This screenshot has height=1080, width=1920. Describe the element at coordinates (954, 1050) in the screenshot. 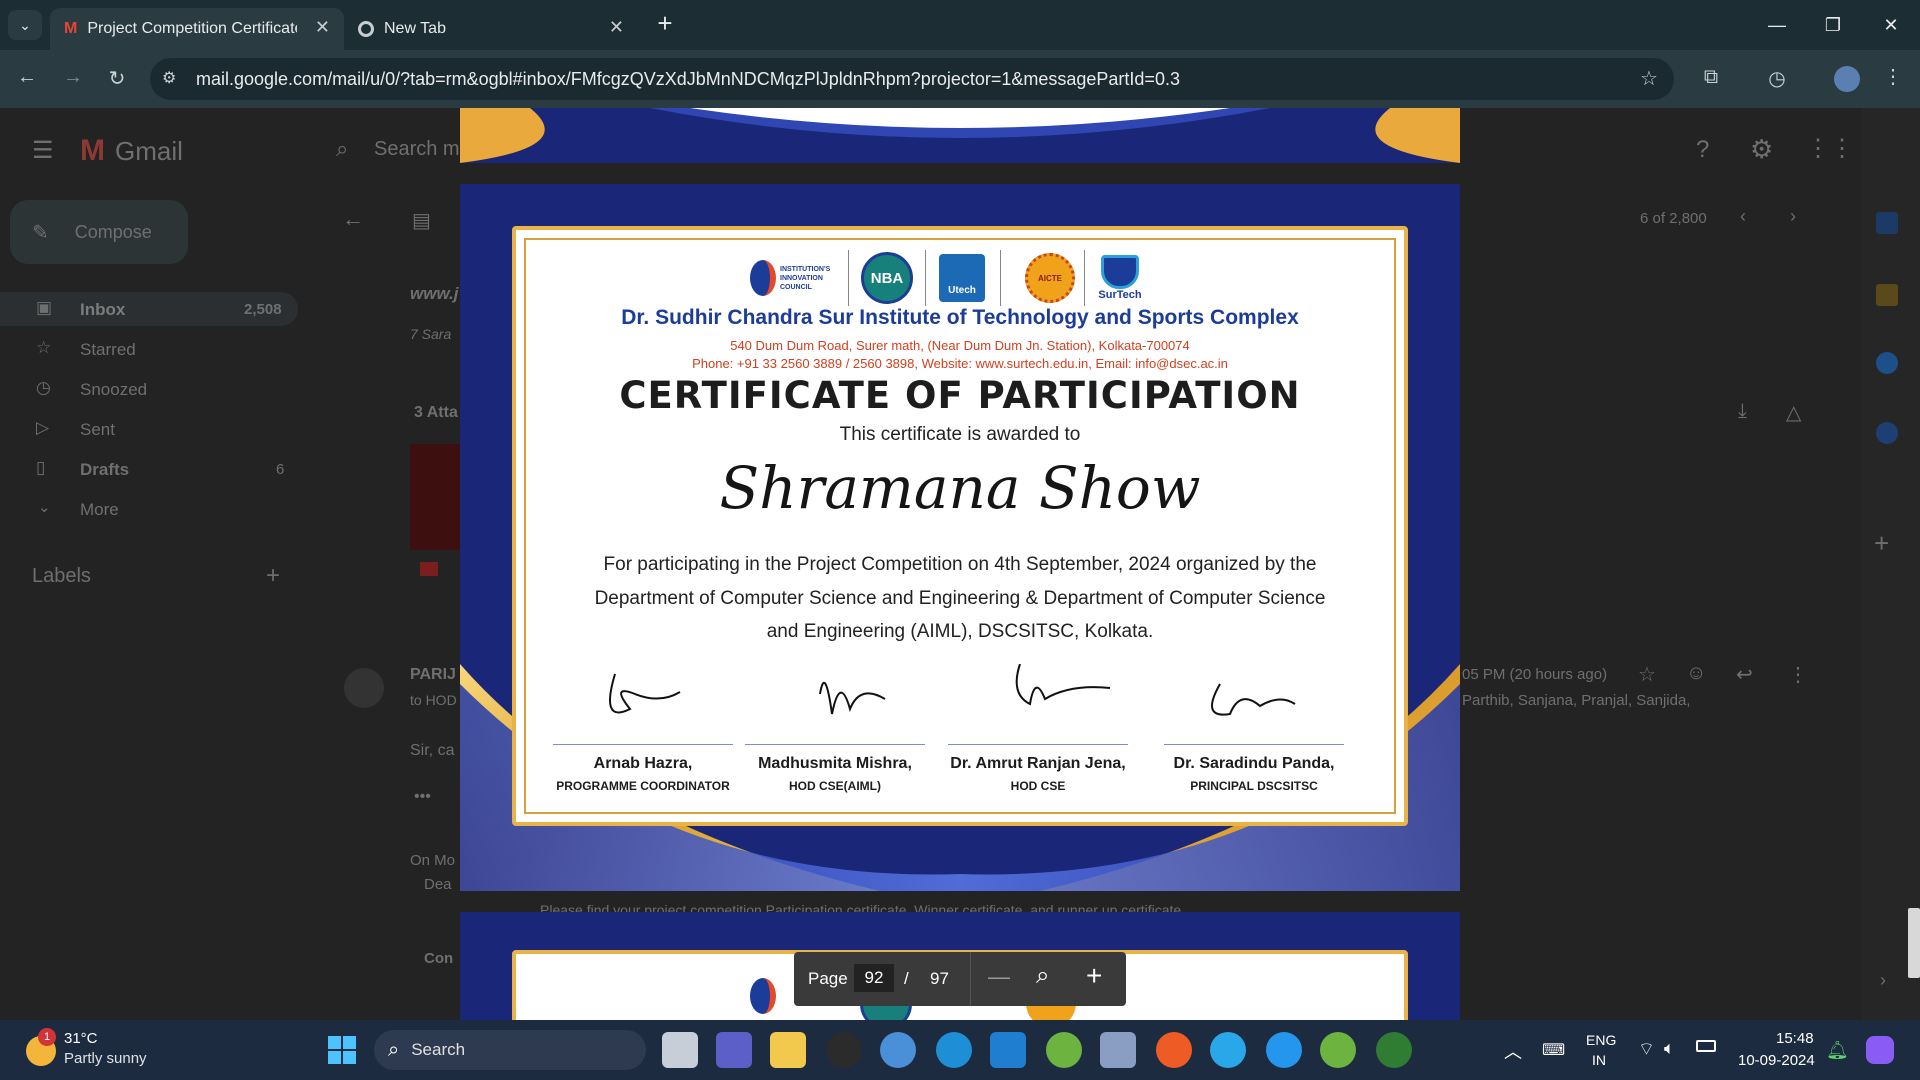

I see `edge-icon` at that location.